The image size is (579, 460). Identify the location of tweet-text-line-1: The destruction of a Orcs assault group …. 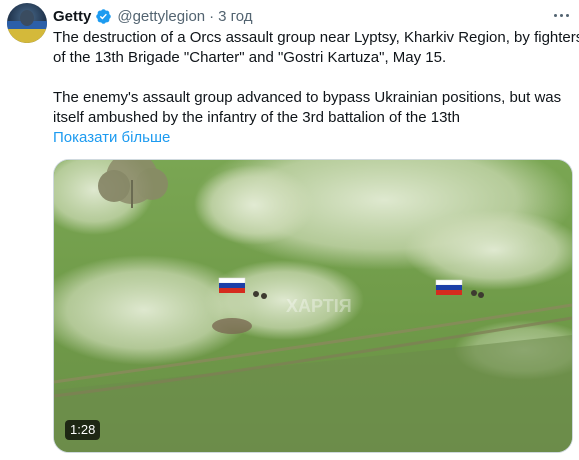
(316, 37).